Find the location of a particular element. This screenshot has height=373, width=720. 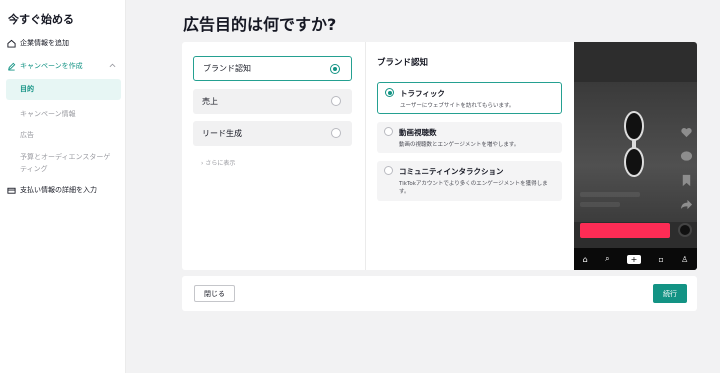

sidebar-item-create-campaign: キャンペーンを作成 is located at coordinates (63, 66).